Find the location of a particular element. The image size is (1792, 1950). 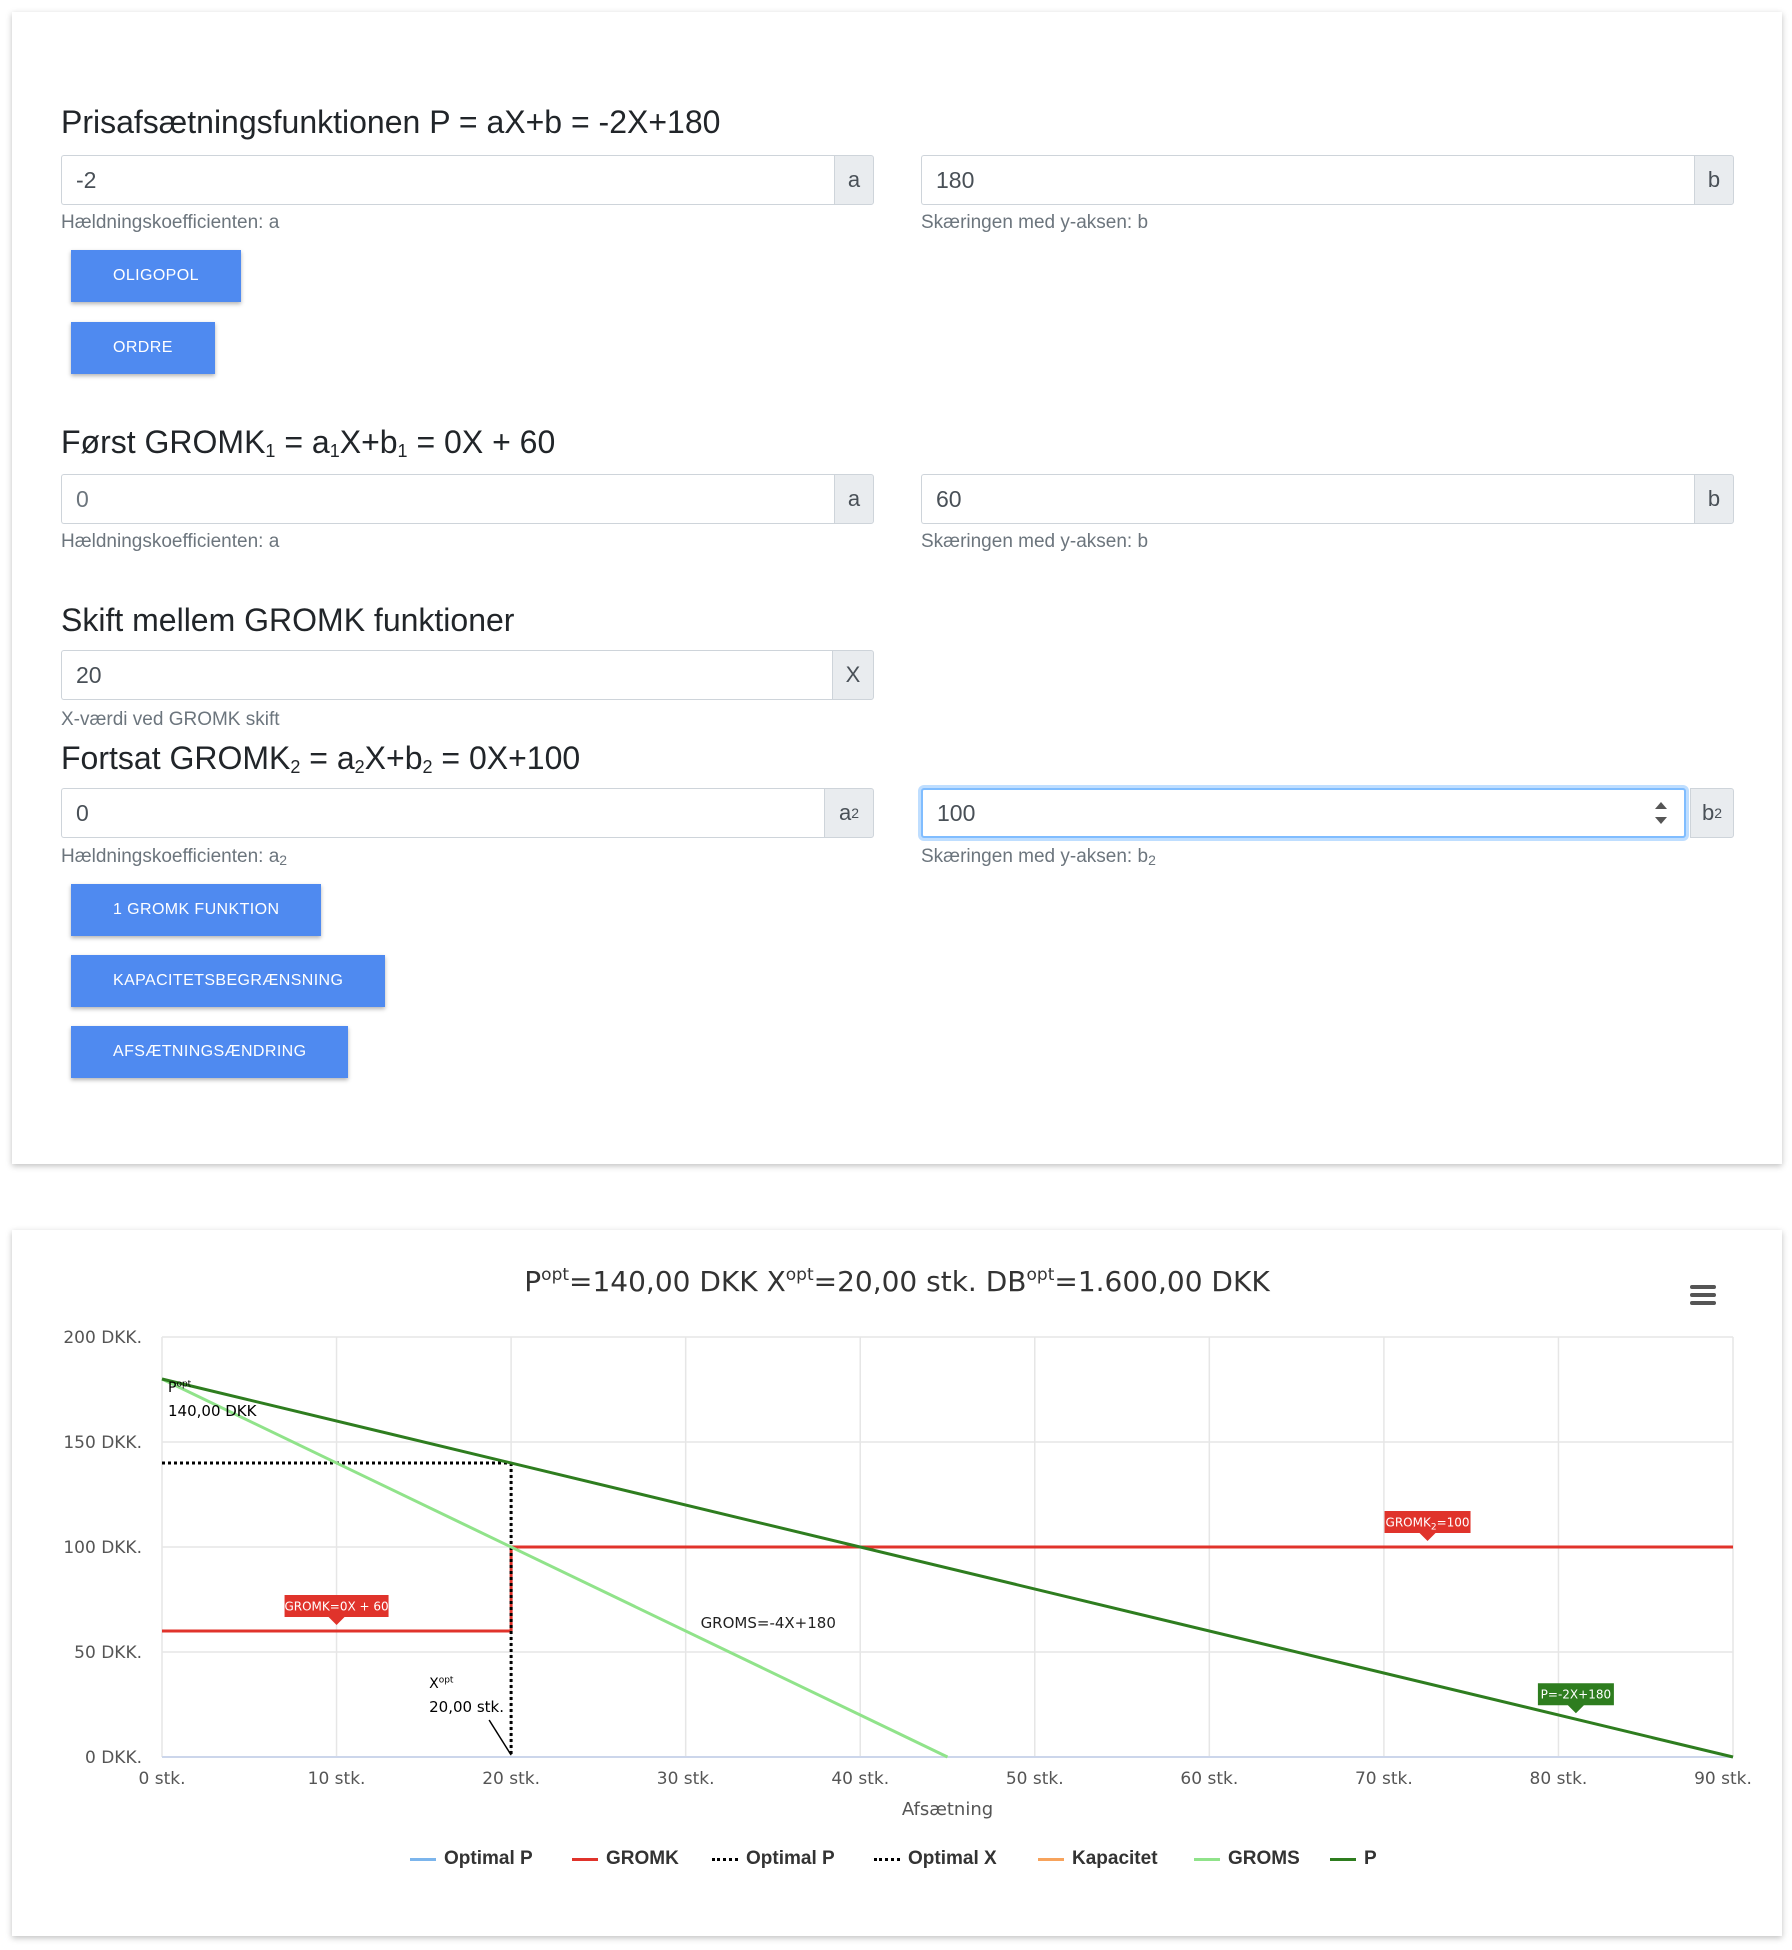

legend-label: Optimal X is located at coordinates (952, 1858).